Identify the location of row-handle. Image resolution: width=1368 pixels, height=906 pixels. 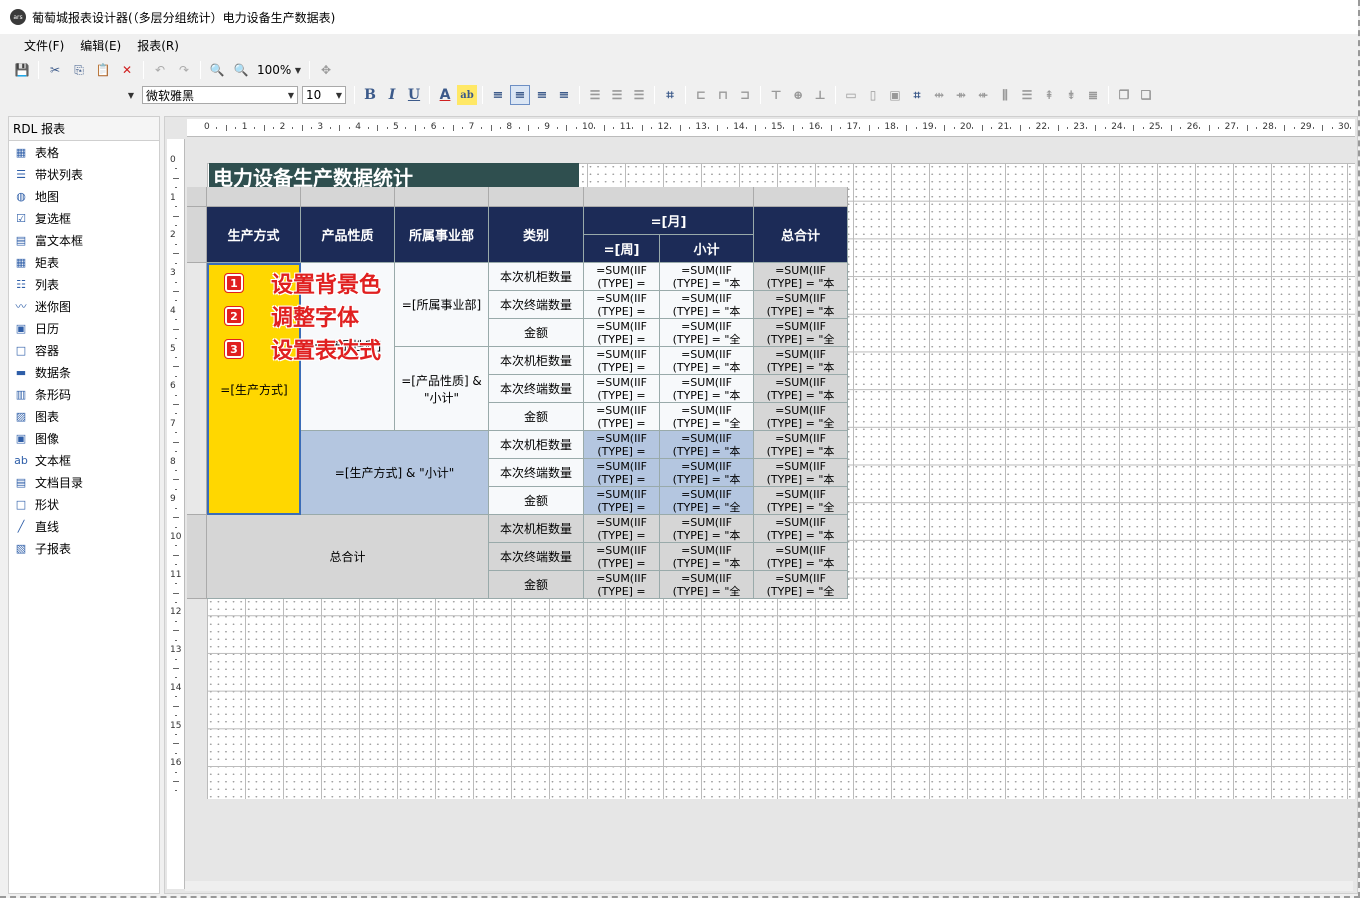
(197, 557).